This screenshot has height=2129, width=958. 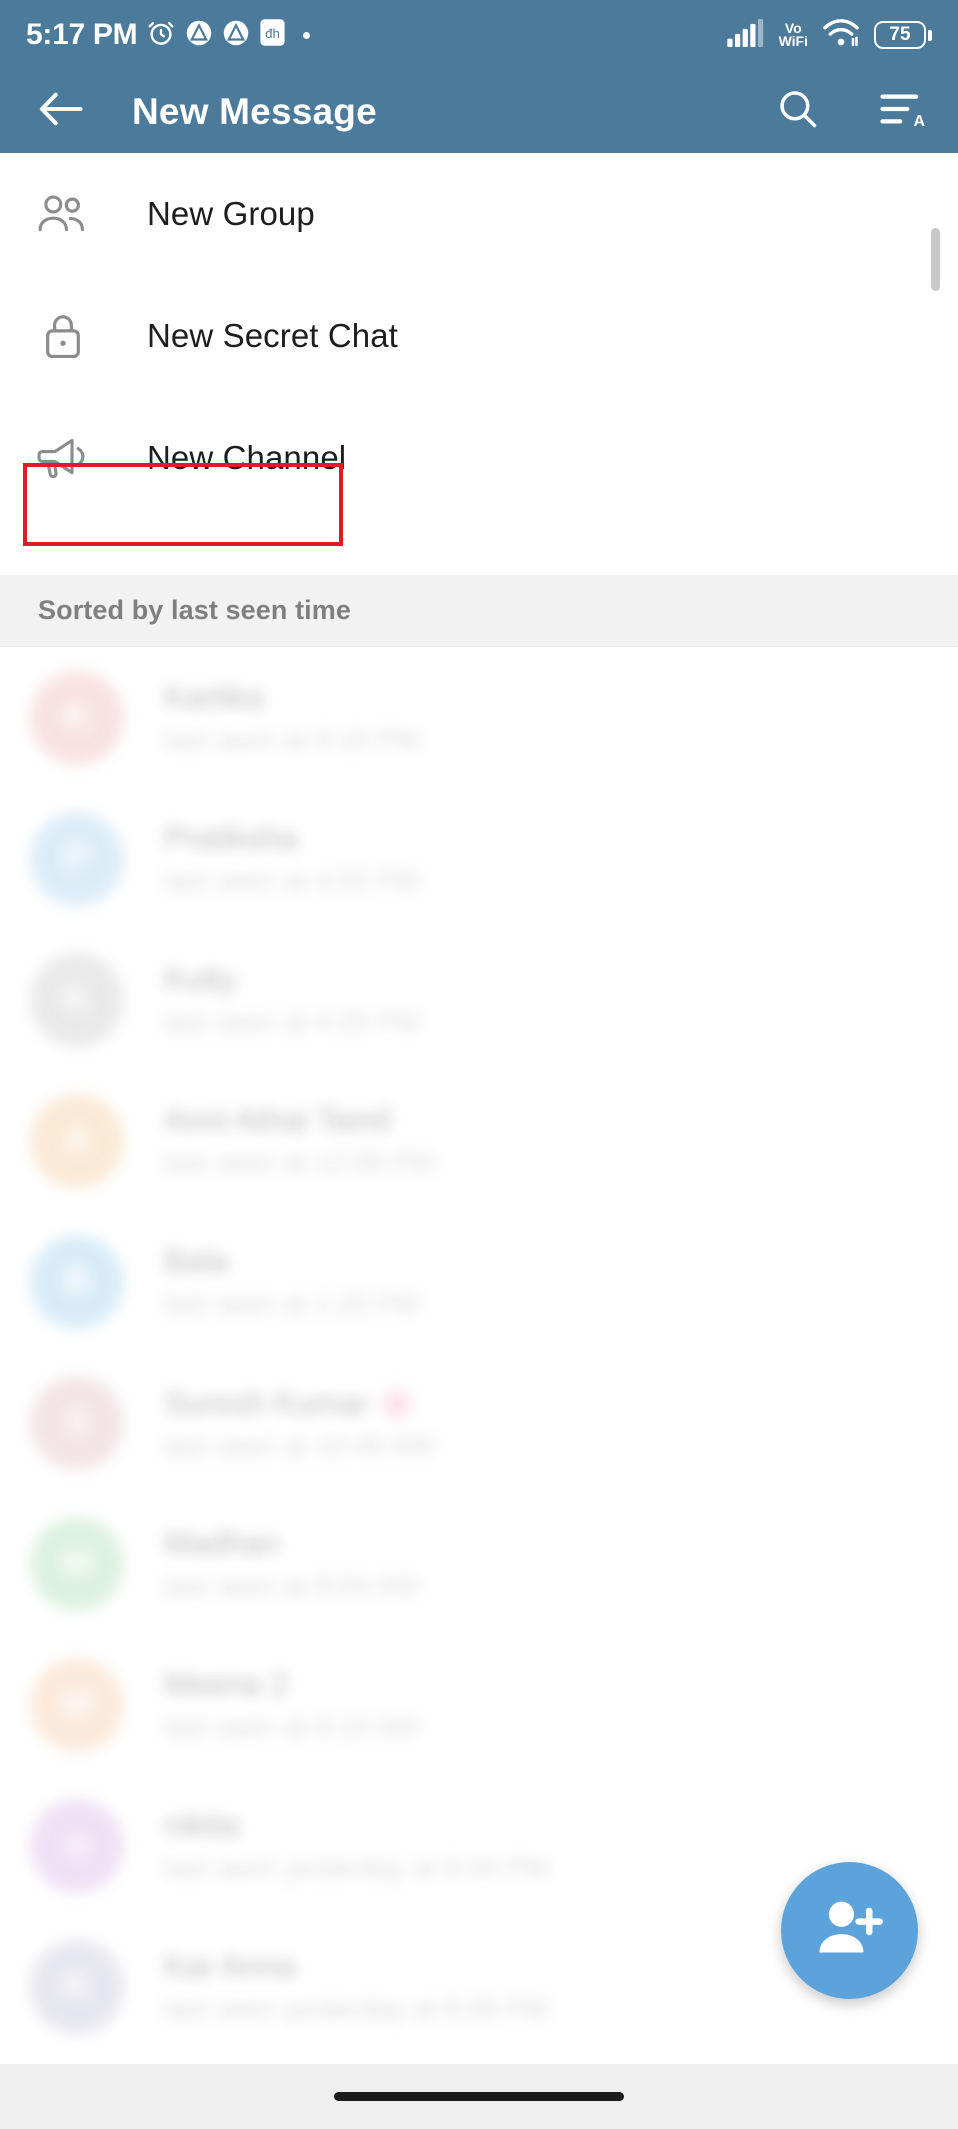 I want to click on contact-name: Madhan, so click(x=222, y=1543).